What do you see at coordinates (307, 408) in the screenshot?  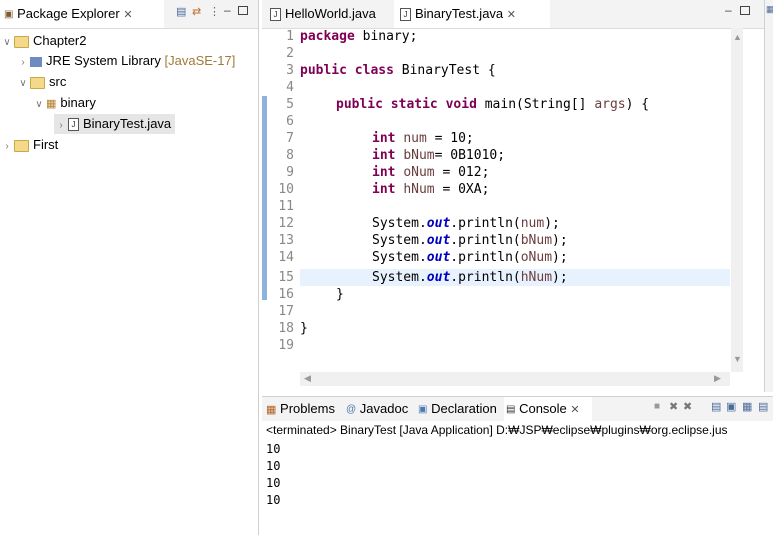 I see `tab-label: Problems` at bounding box center [307, 408].